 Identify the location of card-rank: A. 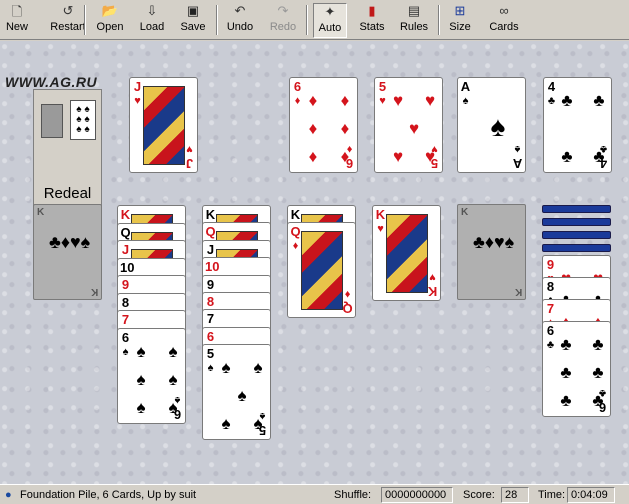
(517, 163).